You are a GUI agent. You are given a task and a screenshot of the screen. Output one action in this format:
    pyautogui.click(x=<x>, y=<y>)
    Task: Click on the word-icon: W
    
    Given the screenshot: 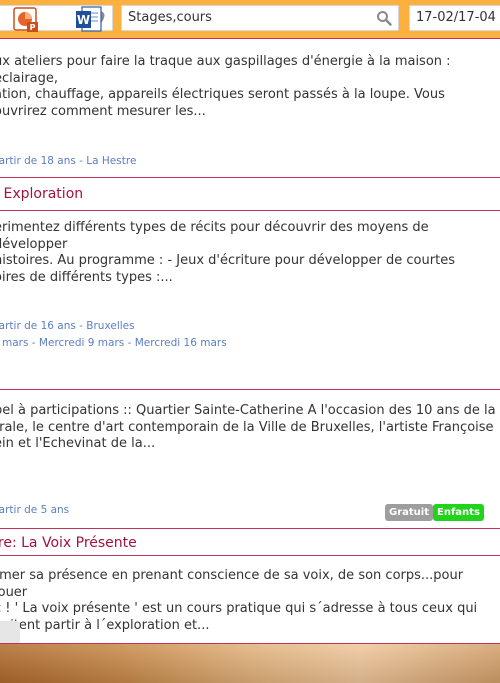 What is the action you would take?
    pyautogui.click(x=89, y=19)
    